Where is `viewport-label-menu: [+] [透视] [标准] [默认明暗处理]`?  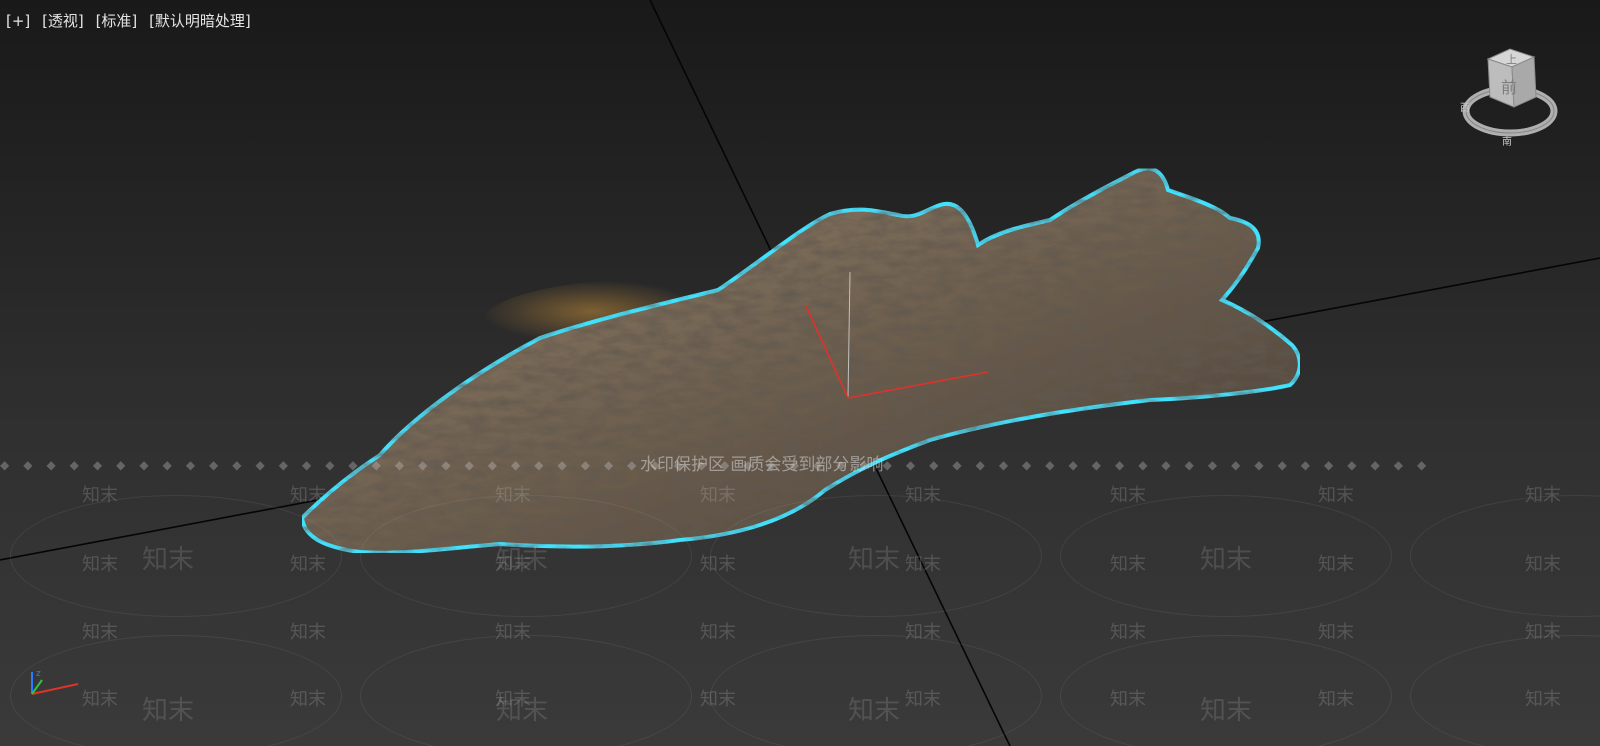
viewport-label-menu: [+] [透视] [标准] [默认明暗处理] is located at coordinates (132, 20).